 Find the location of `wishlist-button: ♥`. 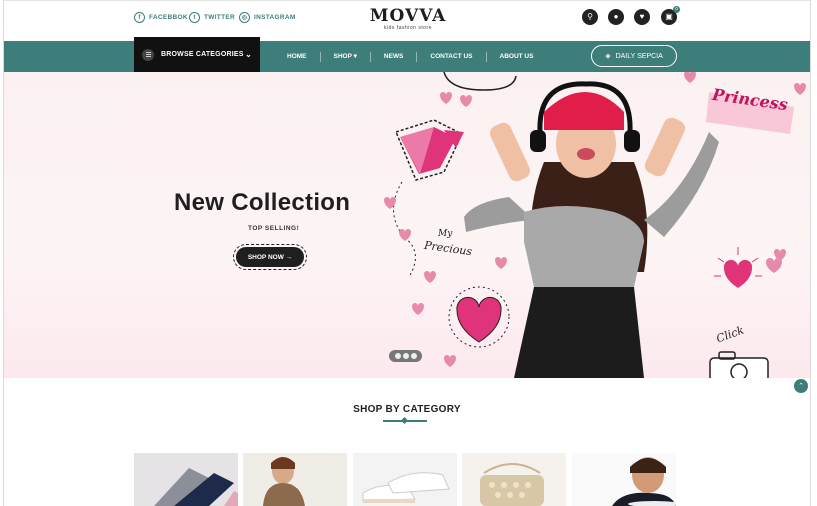

wishlist-button: ♥ is located at coordinates (642, 17).